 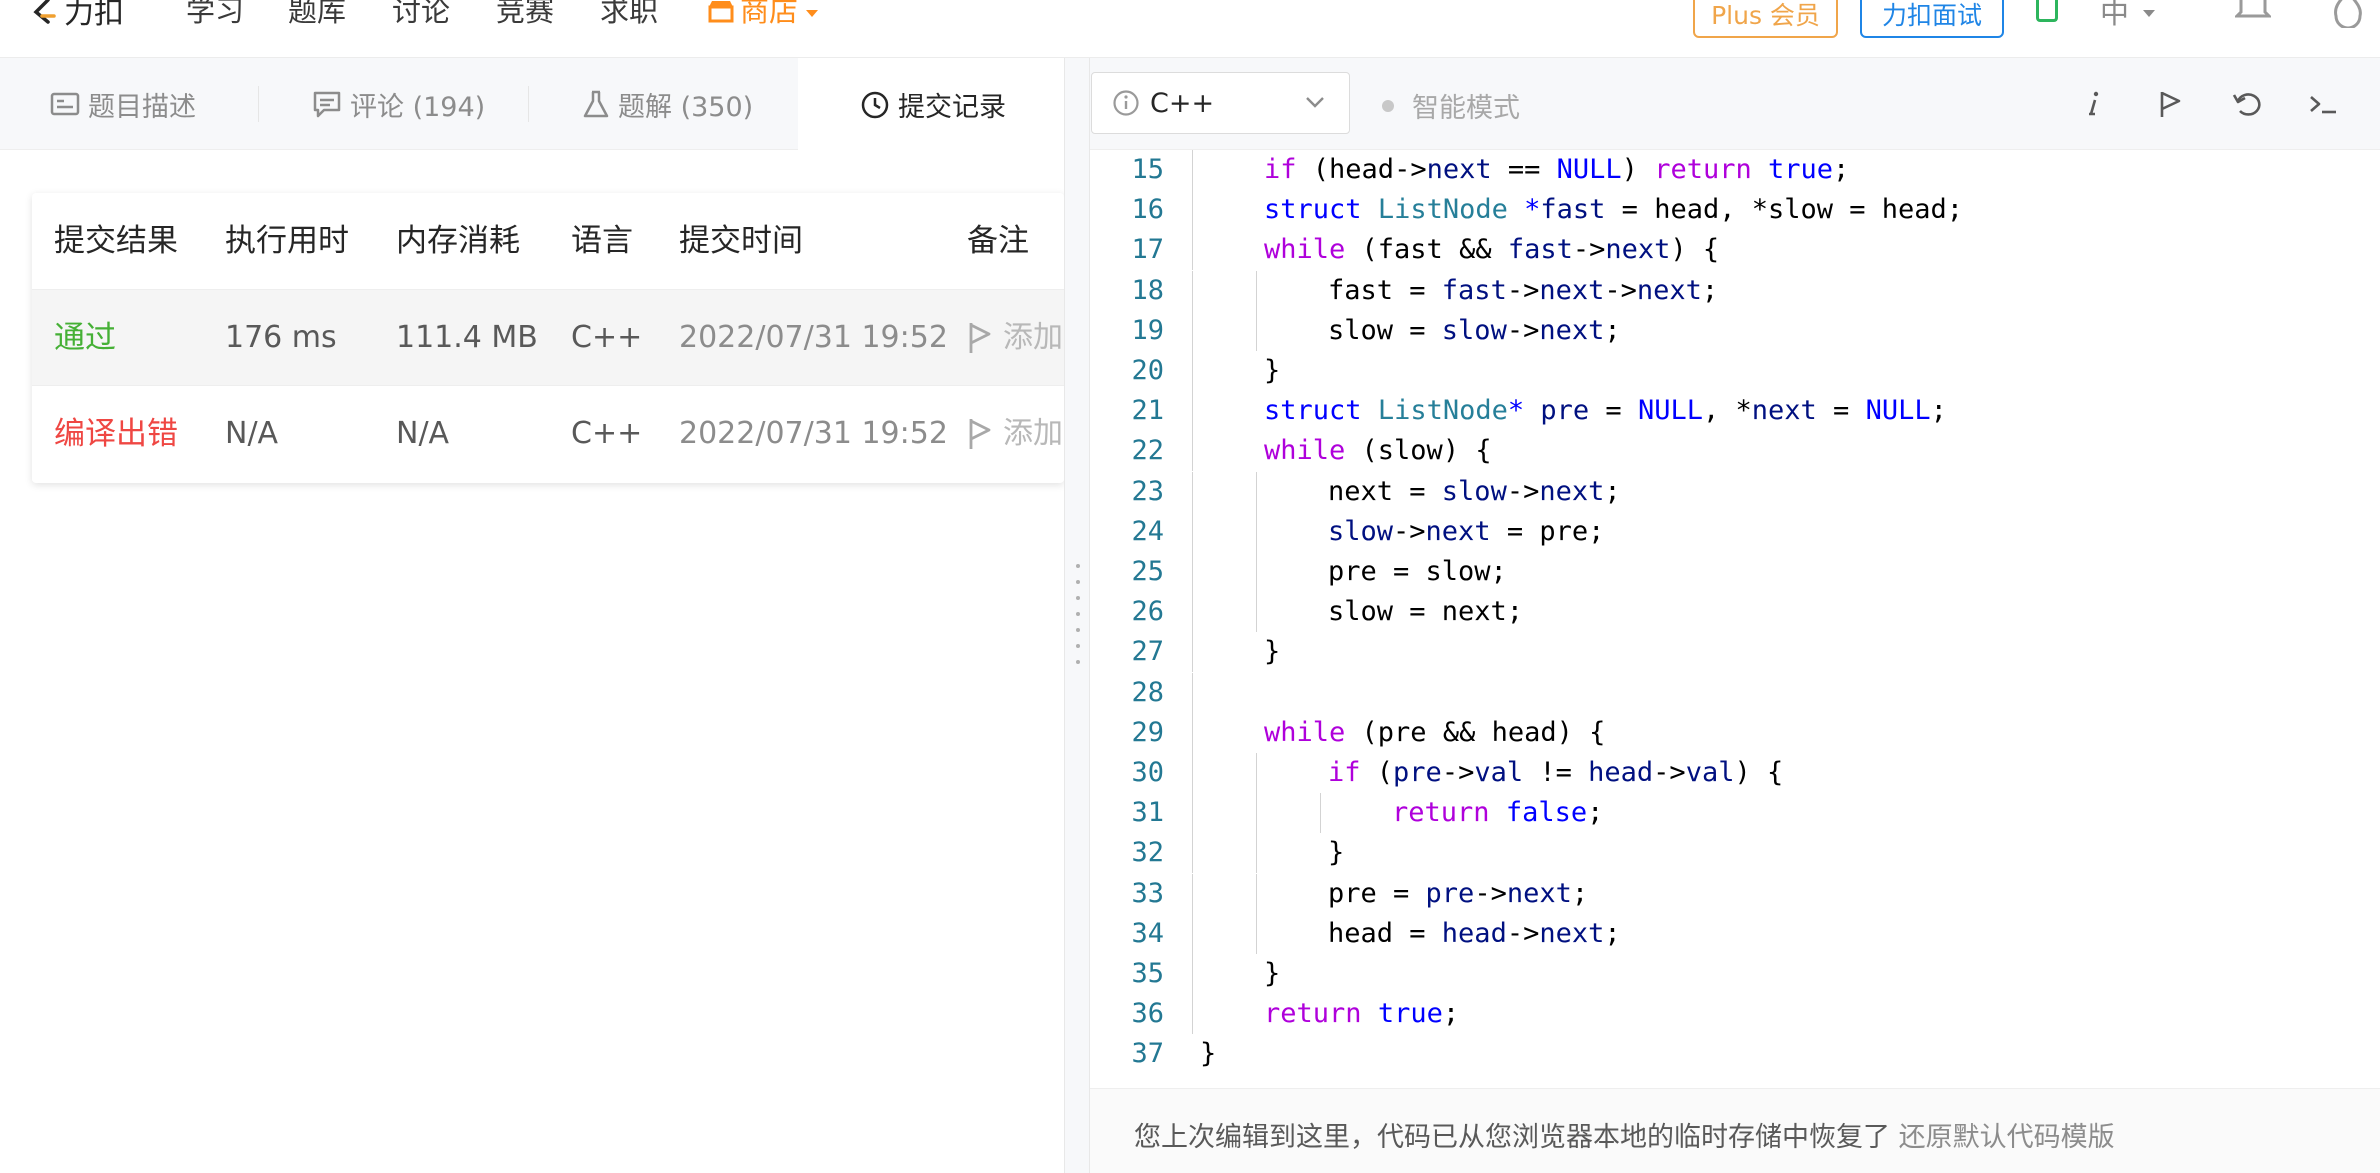 I want to click on nav-item-problems: 题库, so click(x=317, y=15).